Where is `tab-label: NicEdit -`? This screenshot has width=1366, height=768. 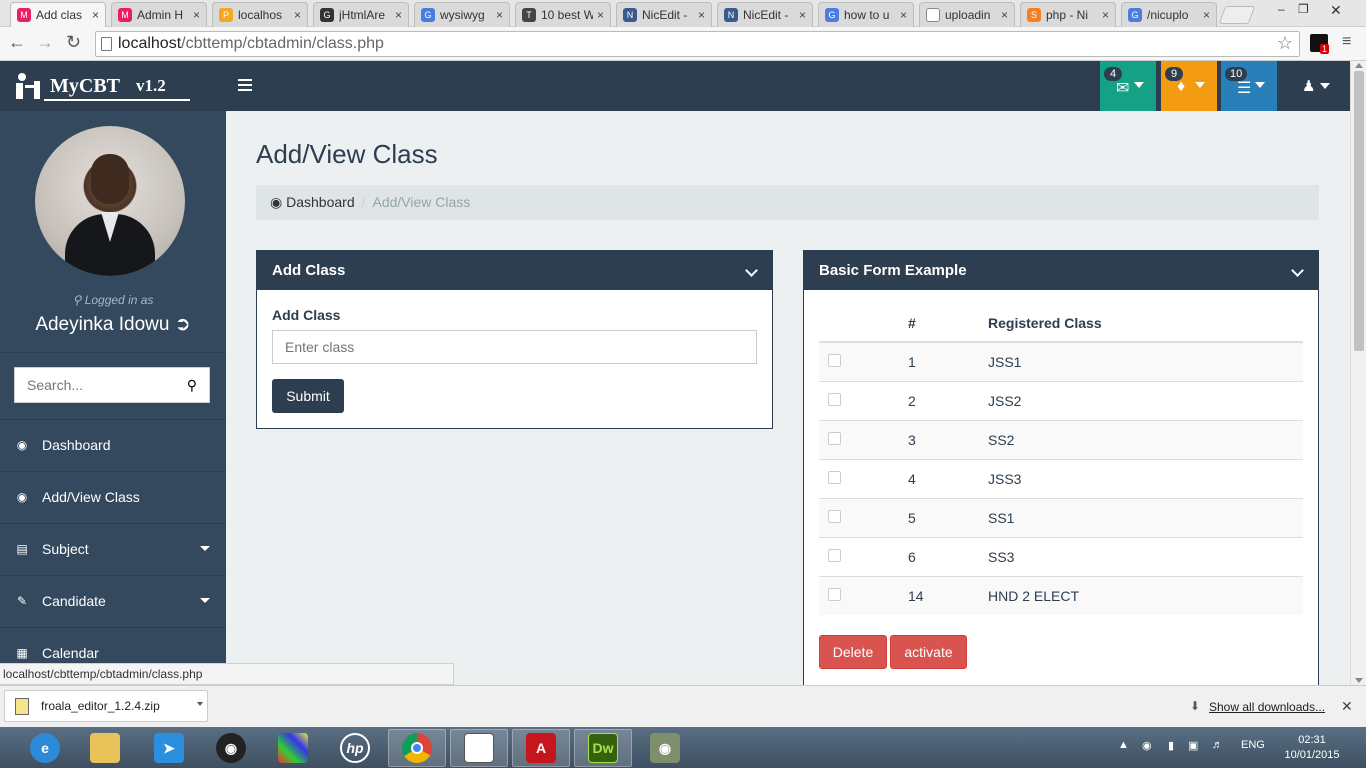 tab-label: NicEdit - is located at coordinates (665, 15).